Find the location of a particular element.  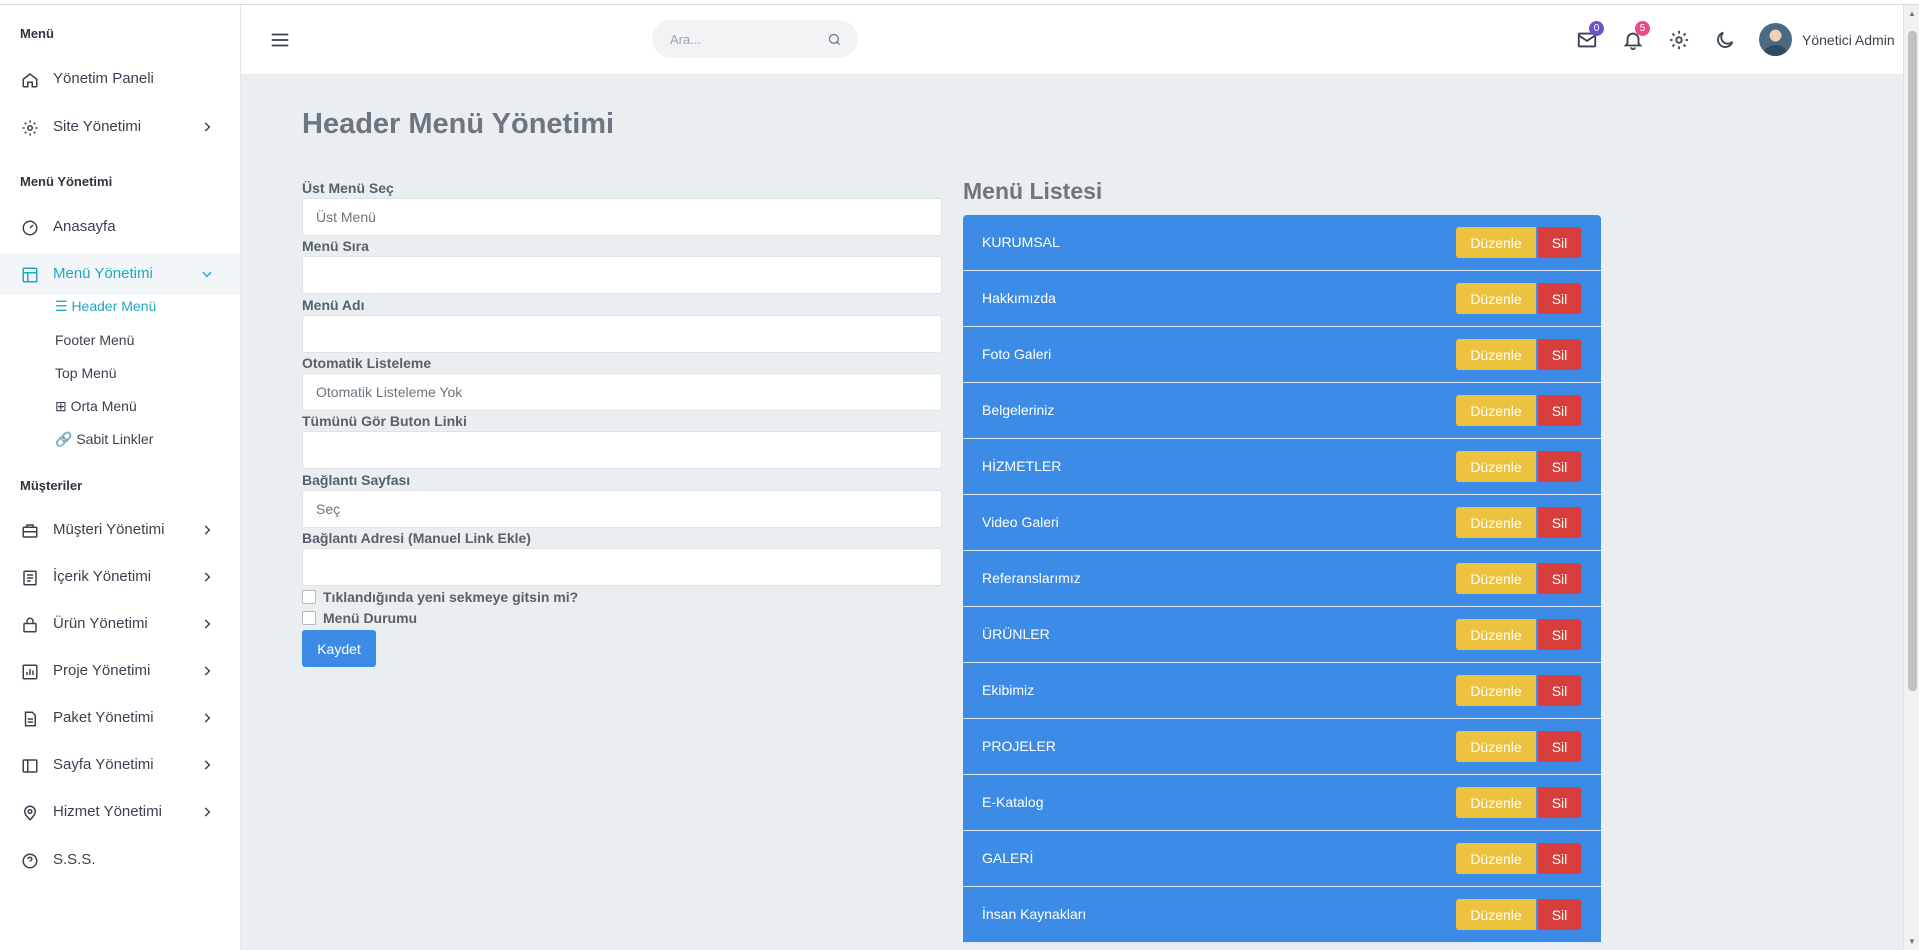

location-icon is located at coordinates (30, 813).